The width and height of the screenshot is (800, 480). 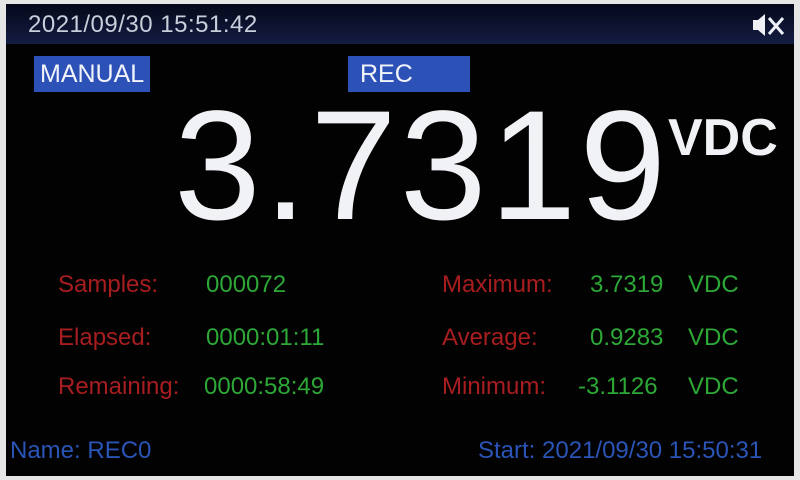 I want to click on recording-name: Name: REC0, so click(x=81, y=450).